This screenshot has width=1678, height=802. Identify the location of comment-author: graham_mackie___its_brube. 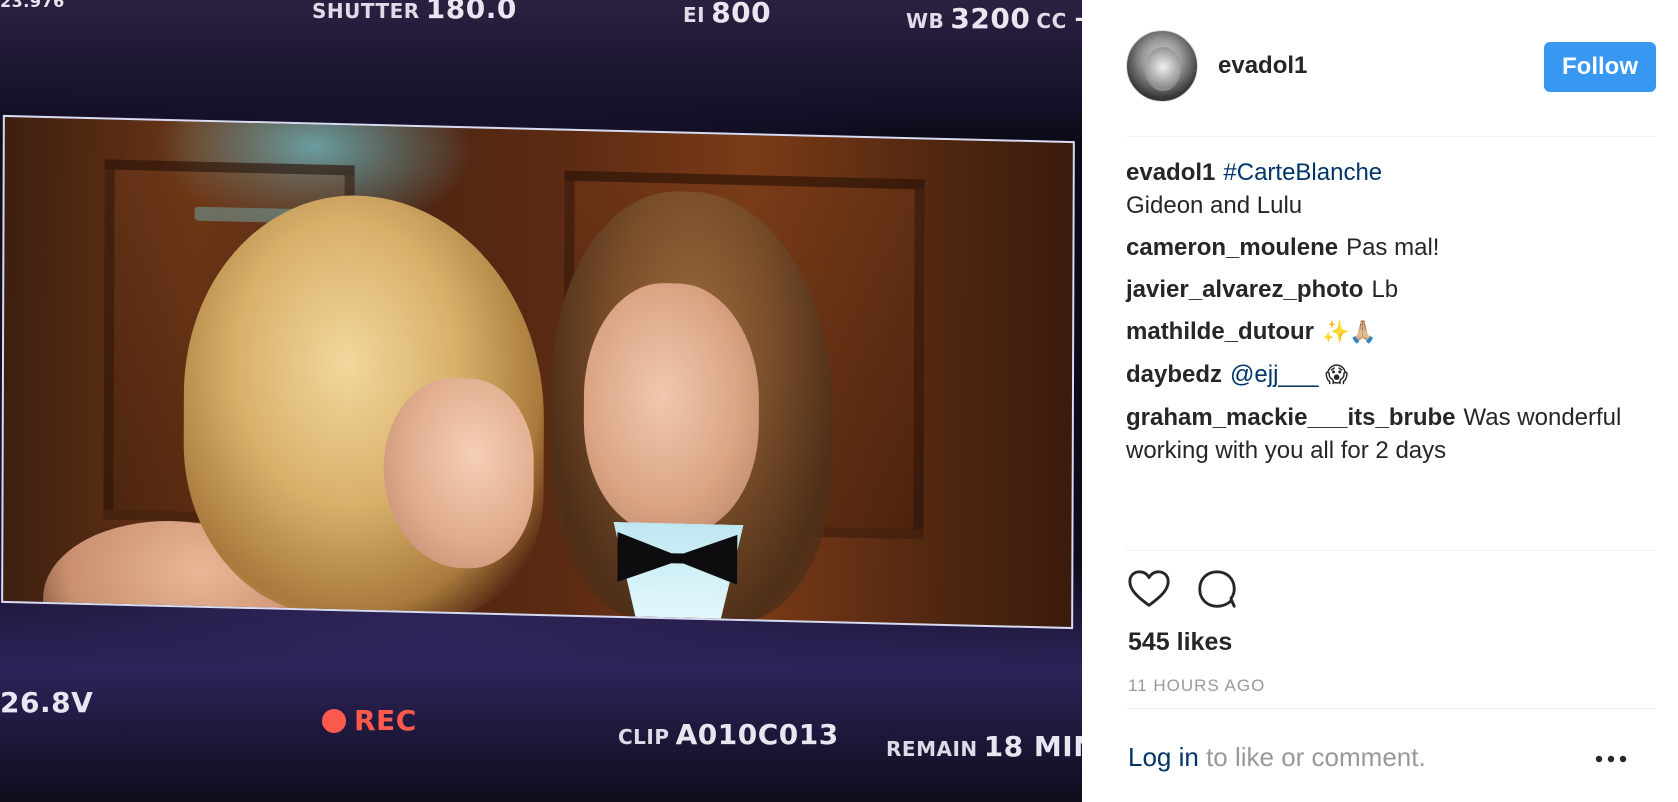
(1291, 417).